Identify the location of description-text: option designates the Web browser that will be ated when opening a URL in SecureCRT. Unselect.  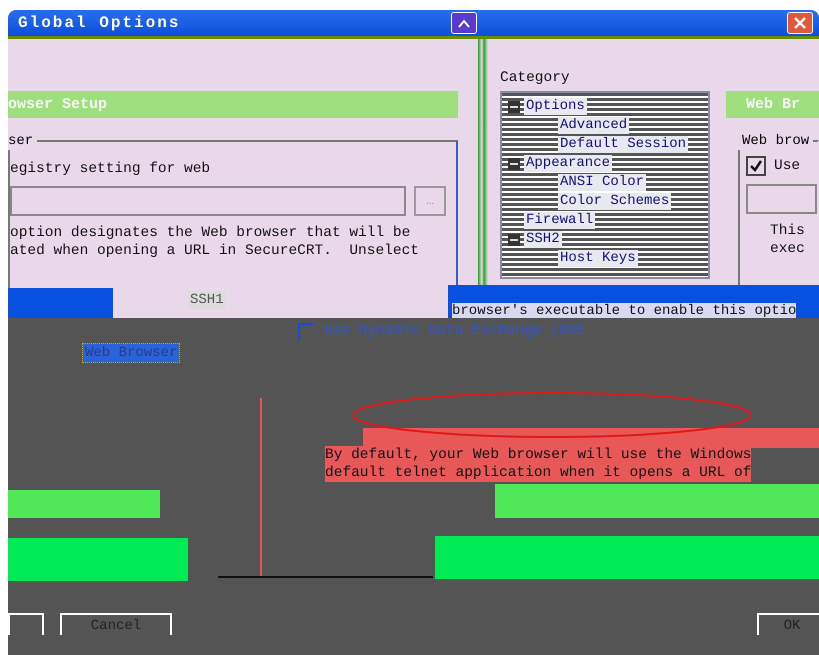
(215, 242).